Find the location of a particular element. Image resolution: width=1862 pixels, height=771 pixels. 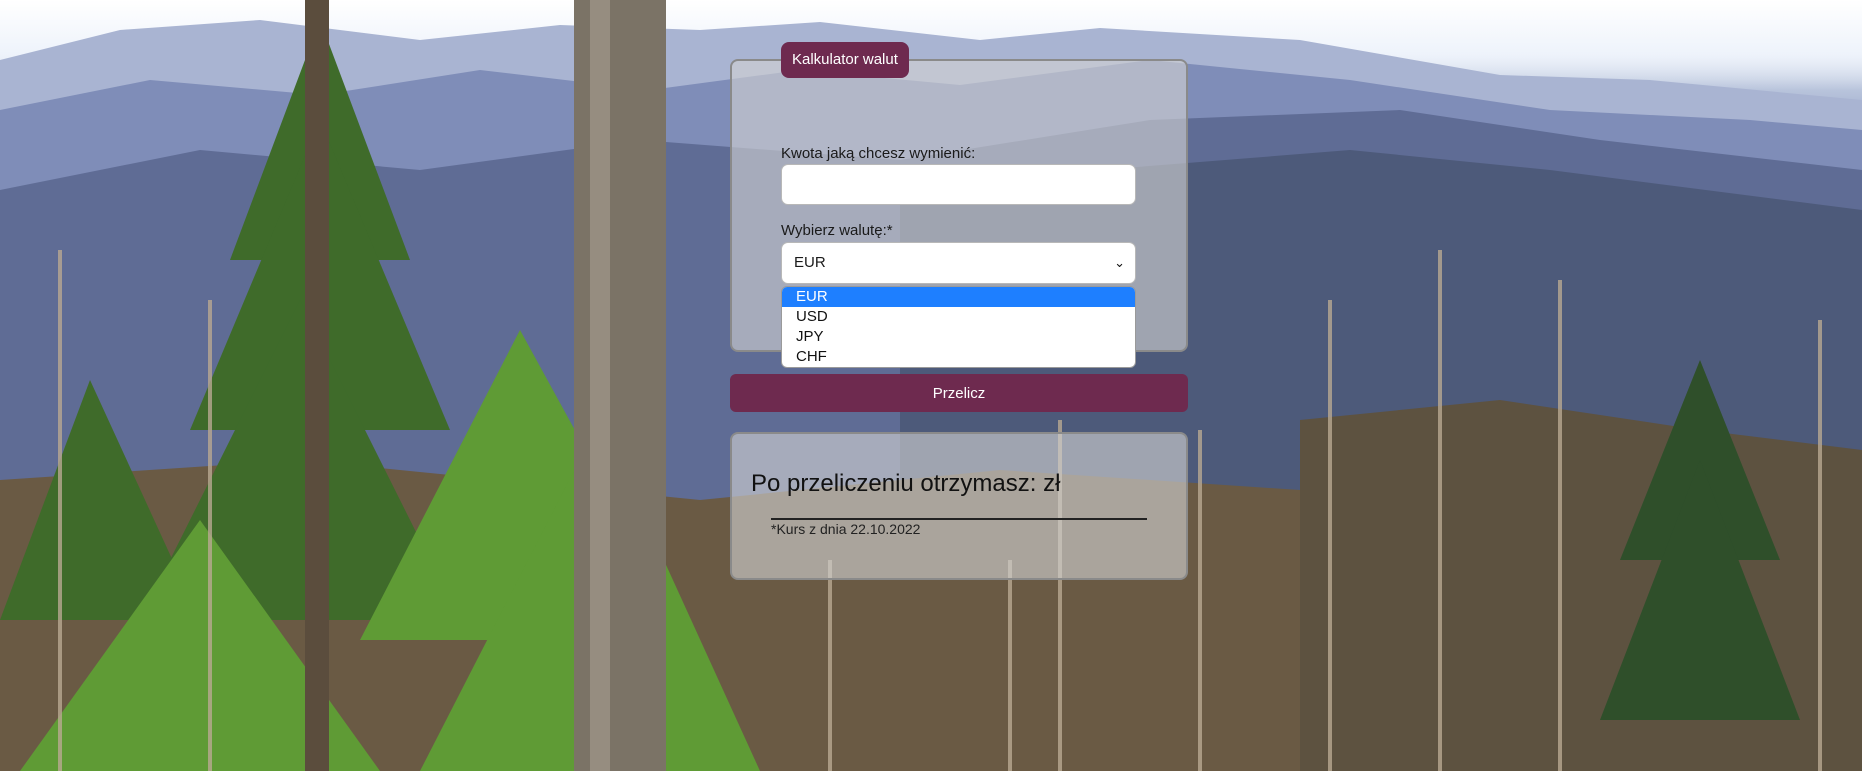

currency-option-chf: CHF is located at coordinates (958, 357).